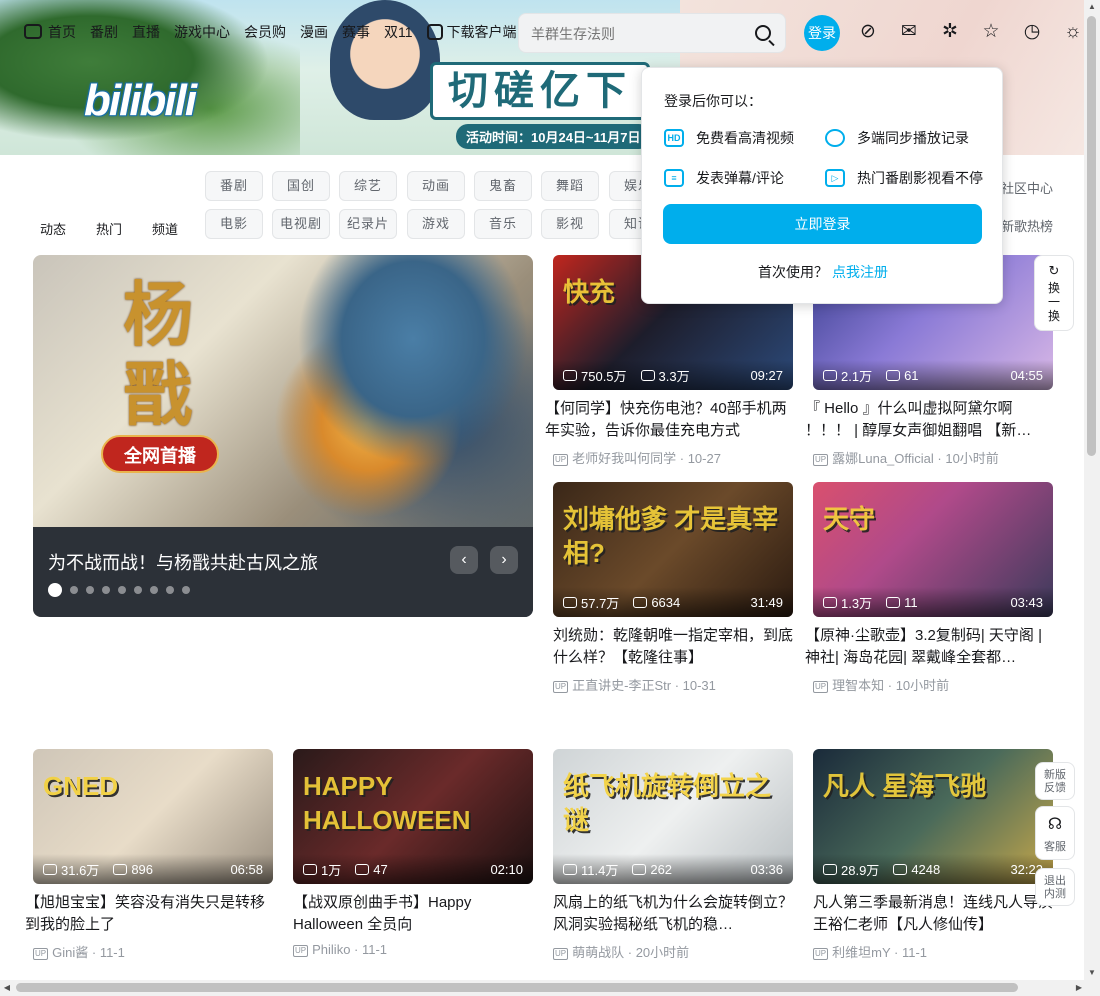 The image size is (1100, 996). I want to click on new-songs-link: 新歌热榜, so click(1027, 225).